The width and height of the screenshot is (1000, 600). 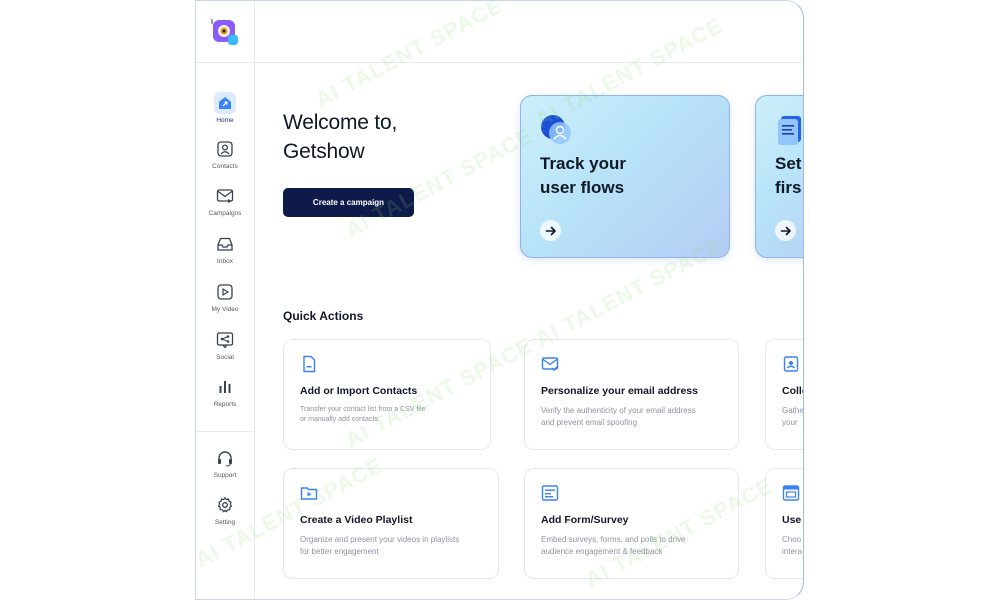 I want to click on quick-action-use: Use Choo intera, so click(x=784, y=523).